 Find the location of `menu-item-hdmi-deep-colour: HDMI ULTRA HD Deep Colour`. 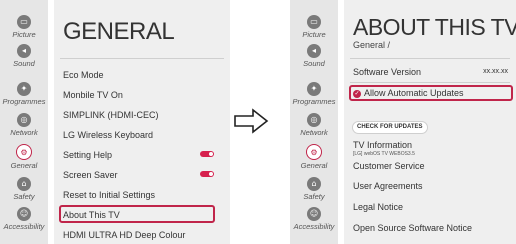

menu-item-hdmi-deep-colour: HDMI ULTRA HD Deep Colour is located at coordinates (142, 235).